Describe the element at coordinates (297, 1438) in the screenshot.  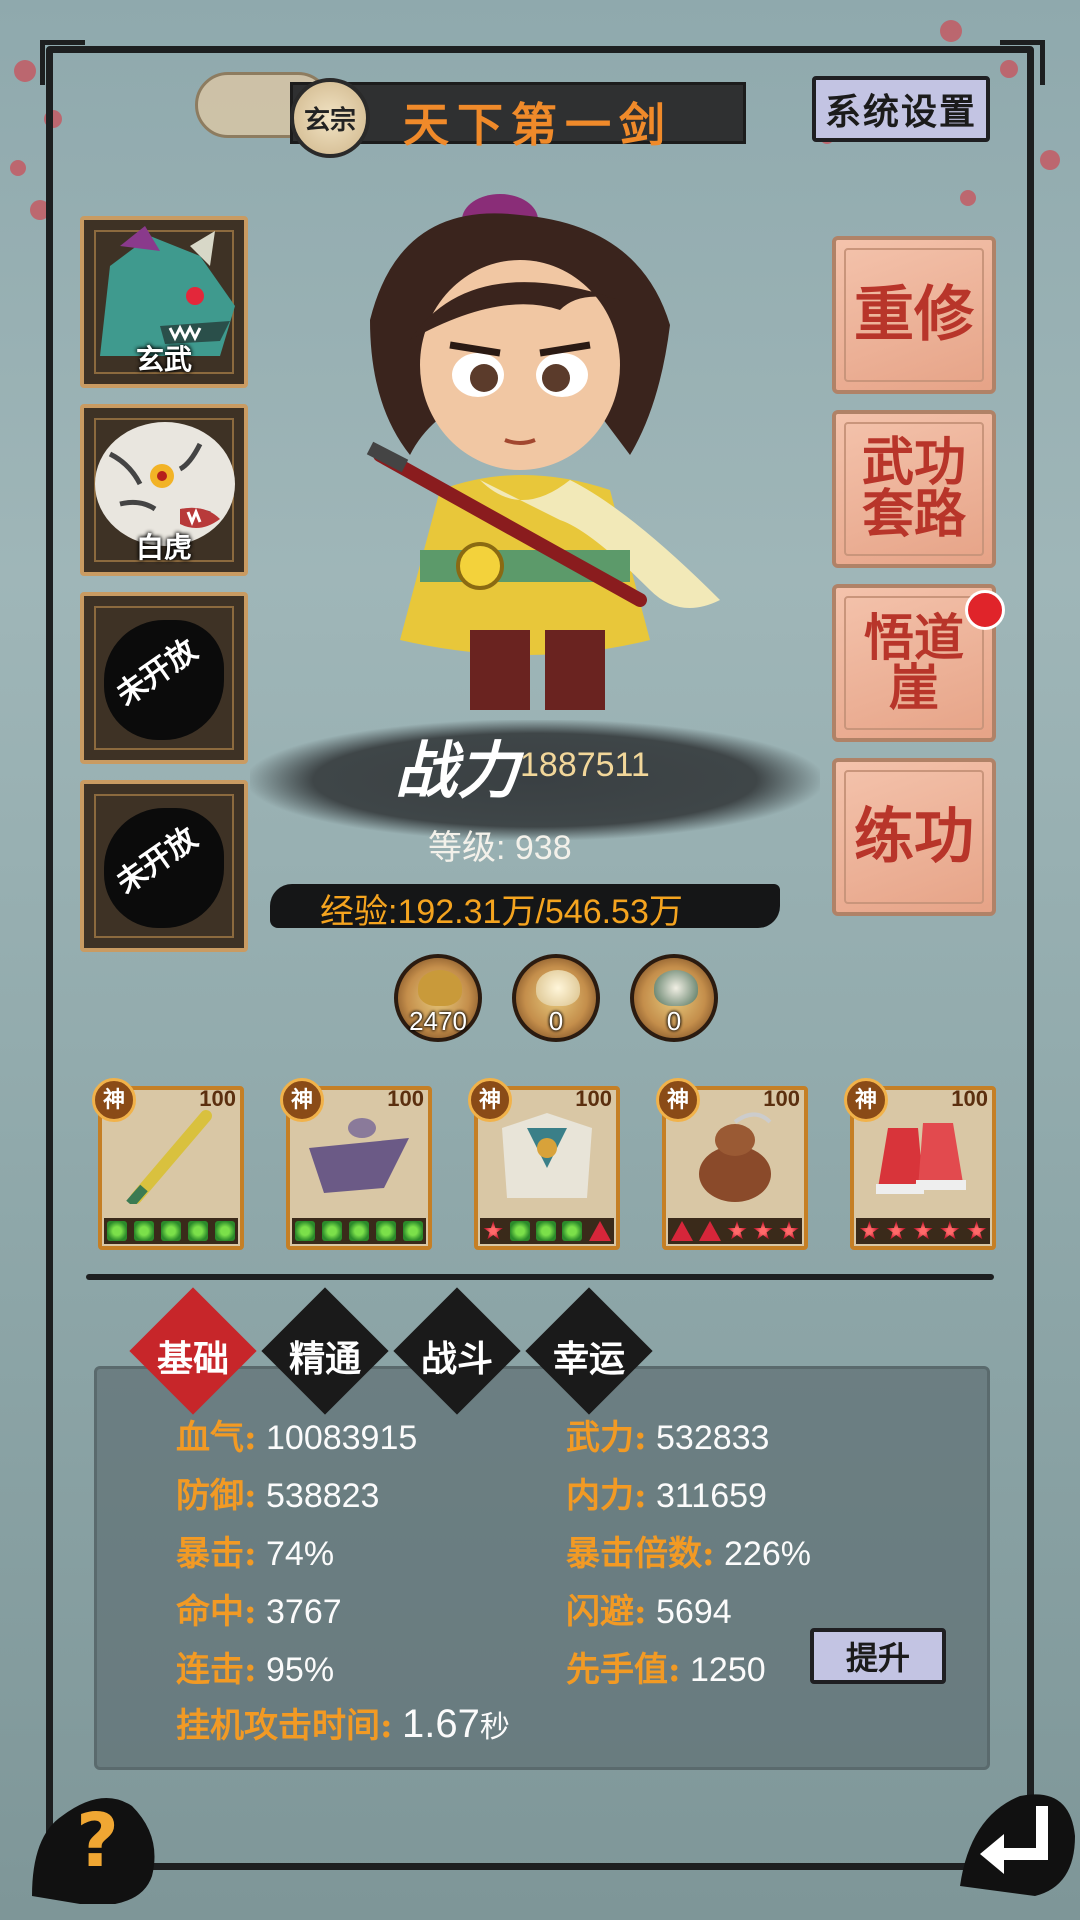
I see `stat-hp: 血气: 10083915` at that location.